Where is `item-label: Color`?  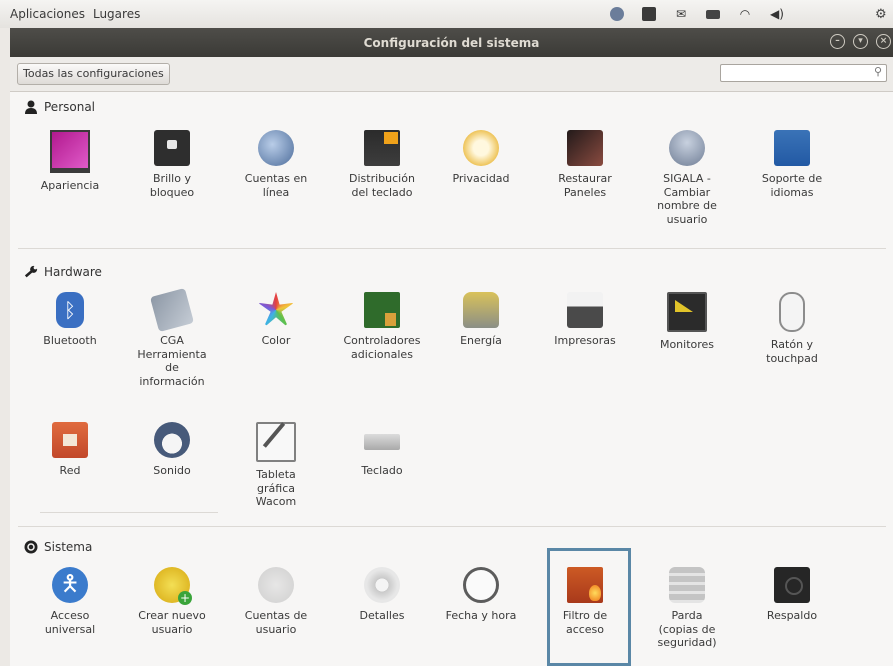 item-label: Color is located at coordinates (276, 340).